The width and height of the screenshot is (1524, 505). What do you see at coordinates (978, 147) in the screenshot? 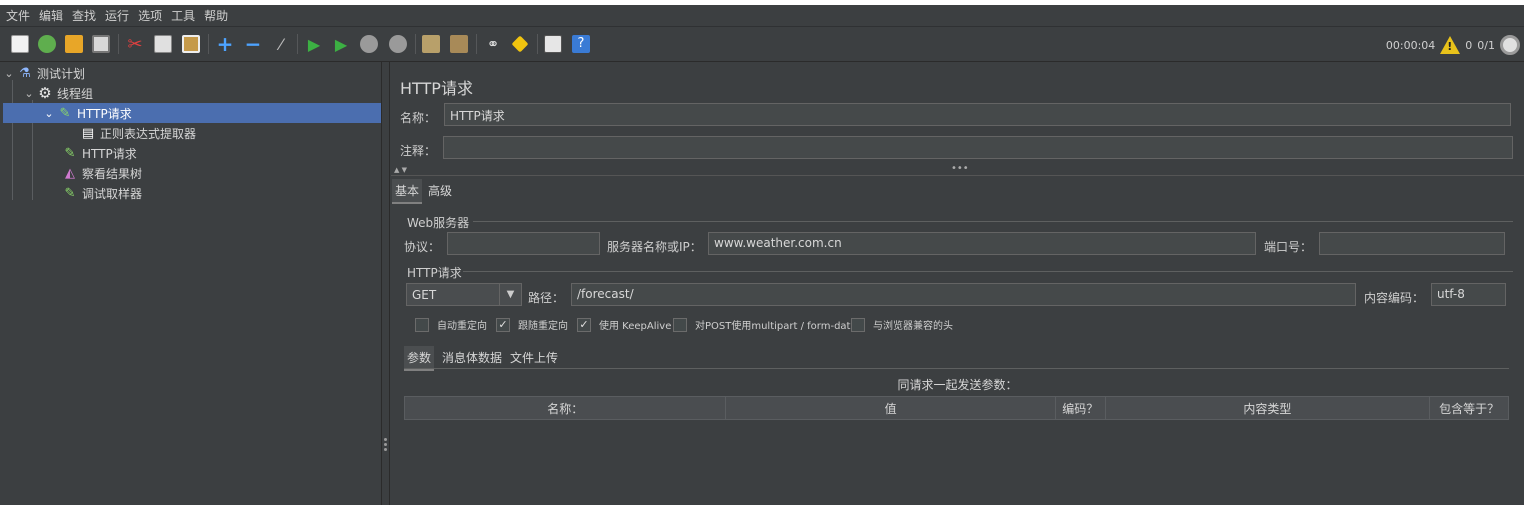
I see `comment-field` at bounding box center [978, 147].